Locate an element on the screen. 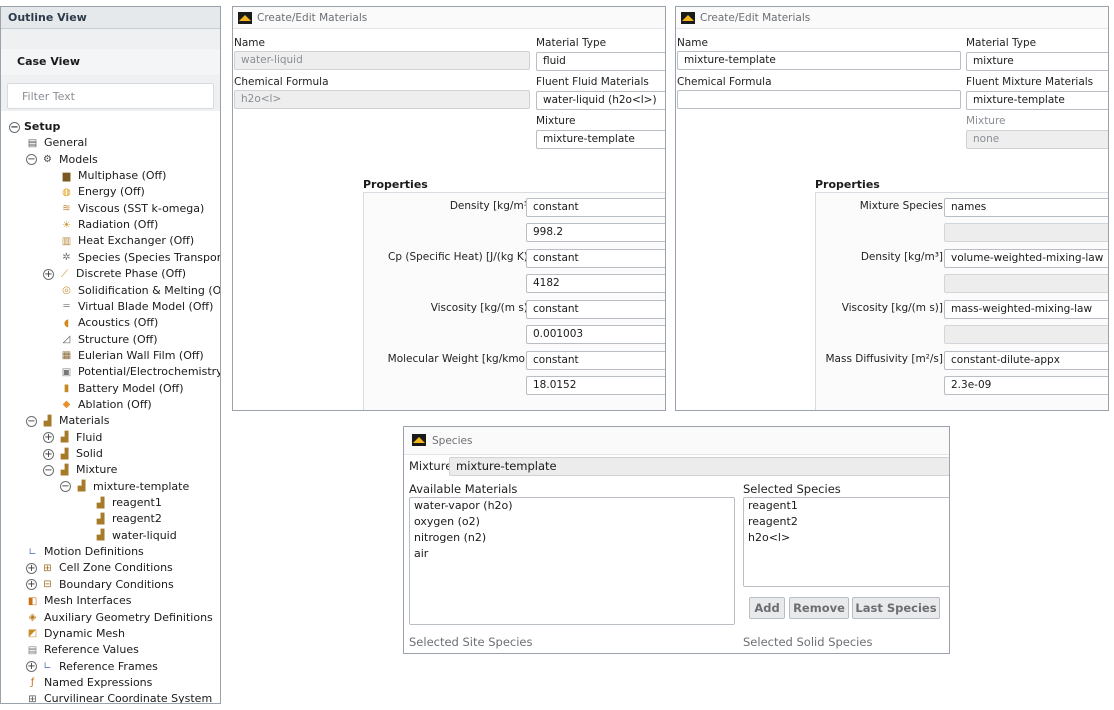  density-method-dropdown: constant is located at coordinates (595, 207).